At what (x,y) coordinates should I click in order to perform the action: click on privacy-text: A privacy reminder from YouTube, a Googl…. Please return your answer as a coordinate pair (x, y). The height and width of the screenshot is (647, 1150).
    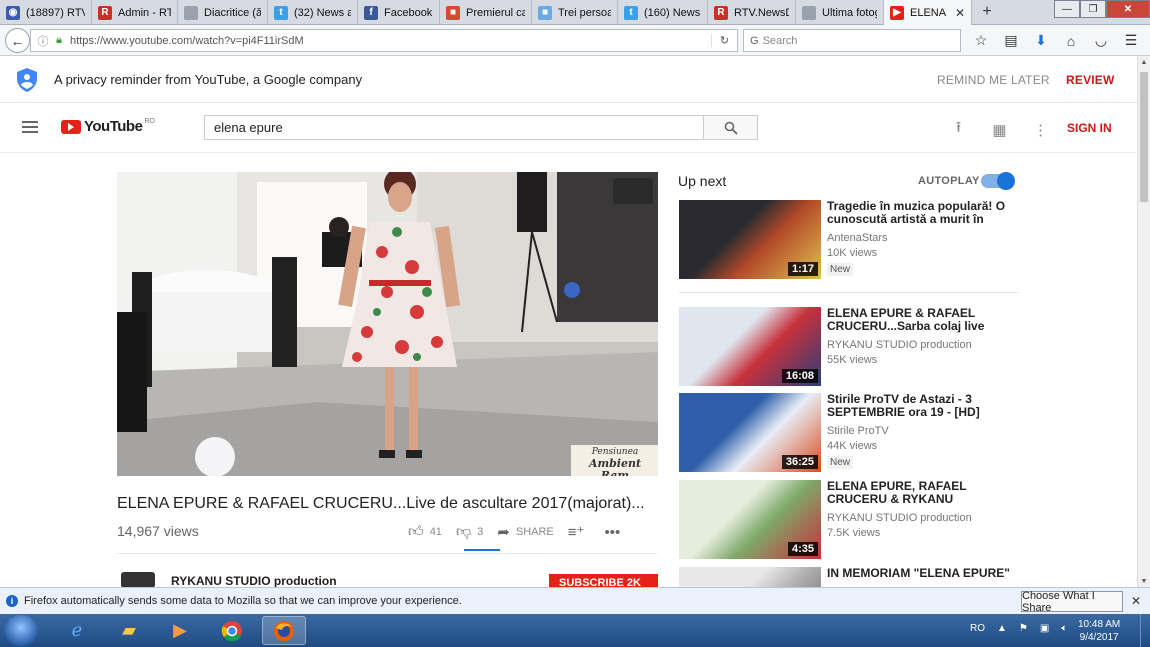
    Looking at the image, I should click on (208, 79).